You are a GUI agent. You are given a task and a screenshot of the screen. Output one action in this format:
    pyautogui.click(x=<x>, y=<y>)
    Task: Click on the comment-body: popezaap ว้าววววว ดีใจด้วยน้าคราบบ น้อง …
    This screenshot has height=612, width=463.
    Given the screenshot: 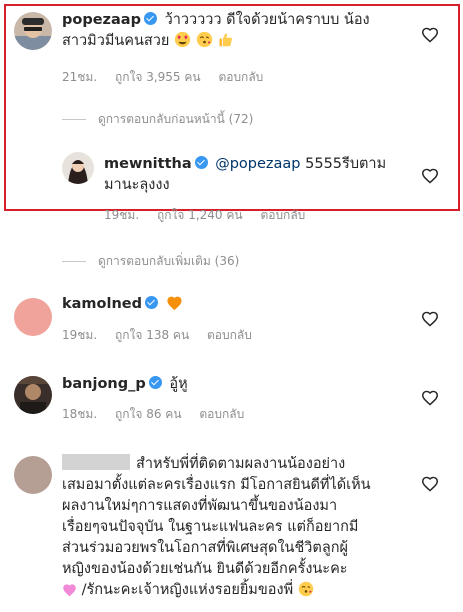 What is the action you would take?
    pyautogui.click(x=232, y=32)
    